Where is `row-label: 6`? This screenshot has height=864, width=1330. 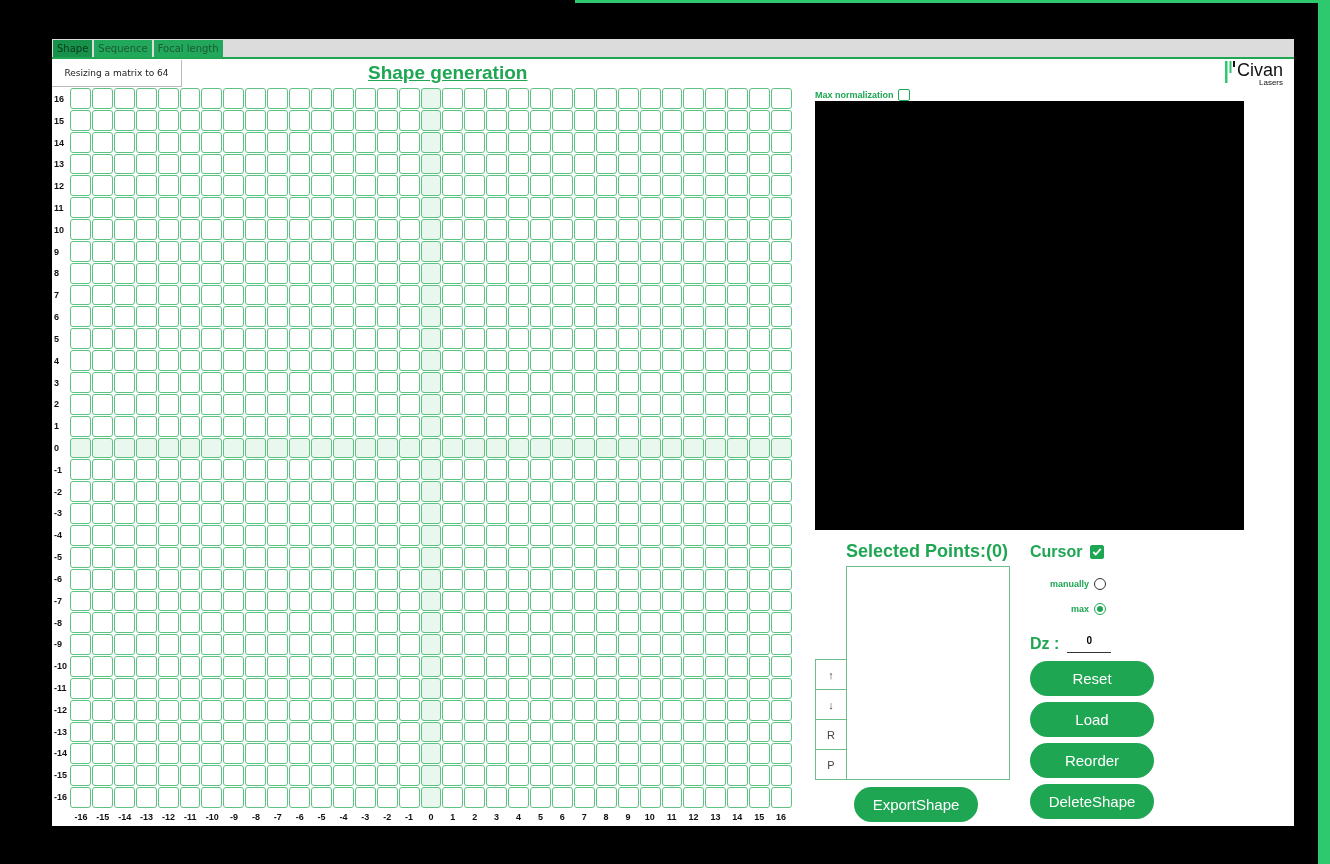 row-label: 6 is located at coordinates (56, 318).